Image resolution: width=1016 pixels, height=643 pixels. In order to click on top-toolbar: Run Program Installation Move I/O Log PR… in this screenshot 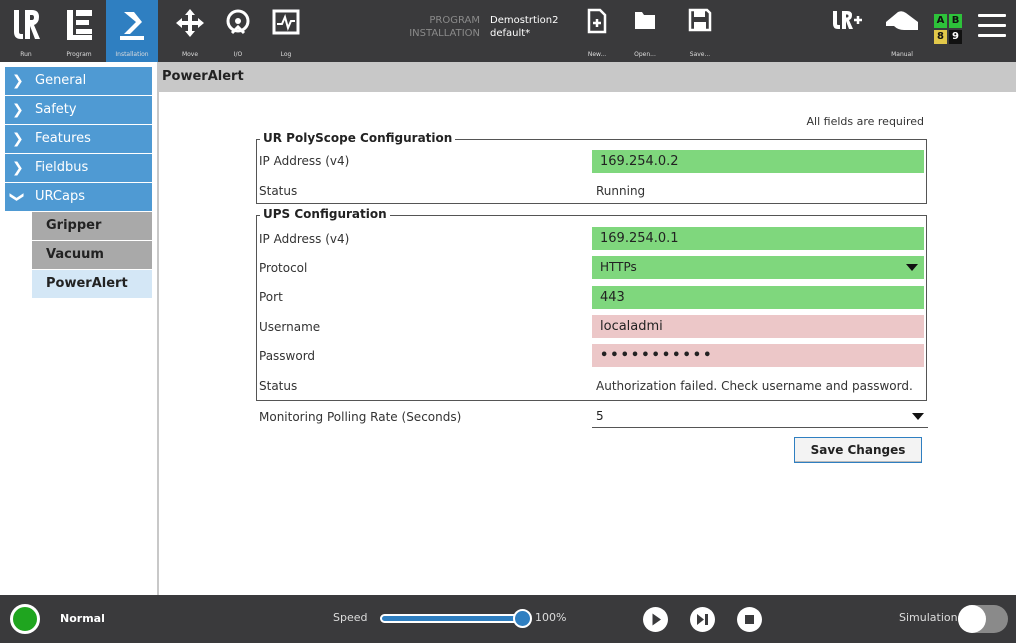, I will do `click(508, 31)`.